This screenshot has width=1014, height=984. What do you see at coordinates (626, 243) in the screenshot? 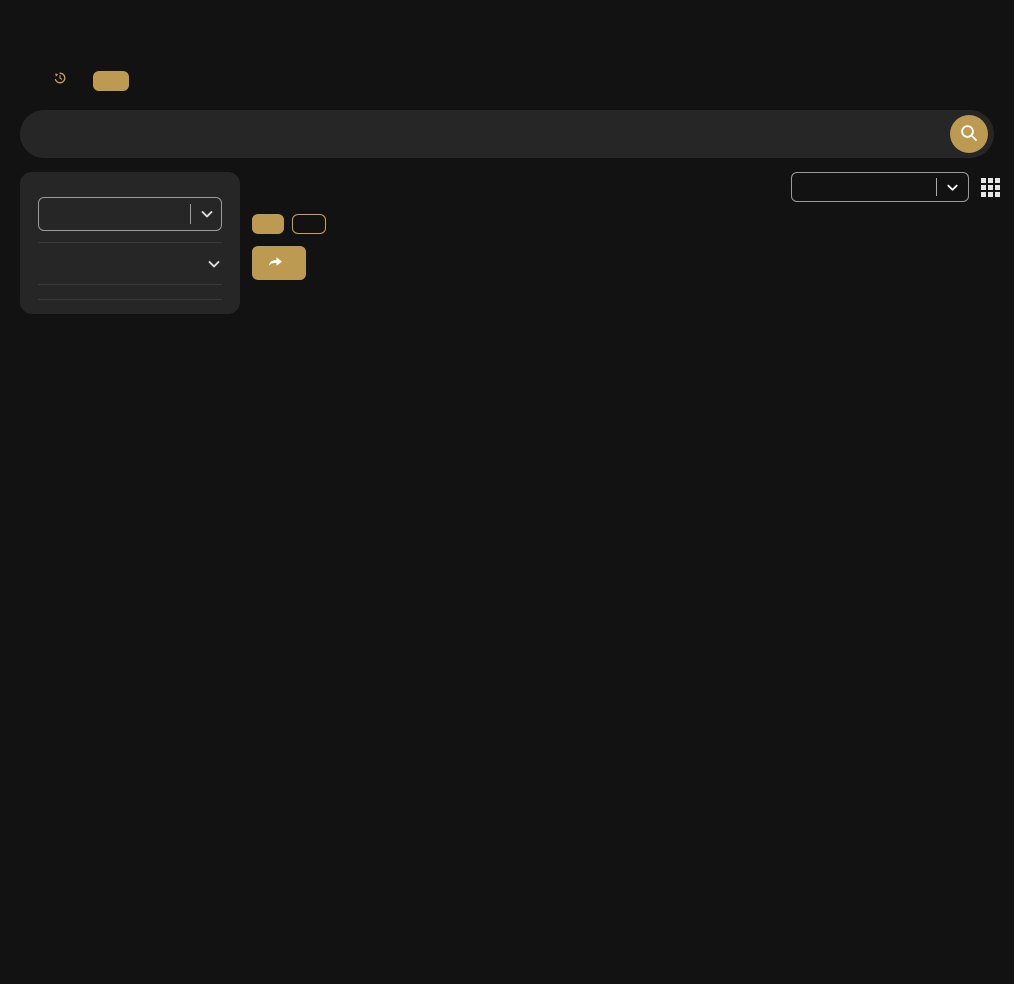
I see `listings-main` at bounding box center [626, 243].